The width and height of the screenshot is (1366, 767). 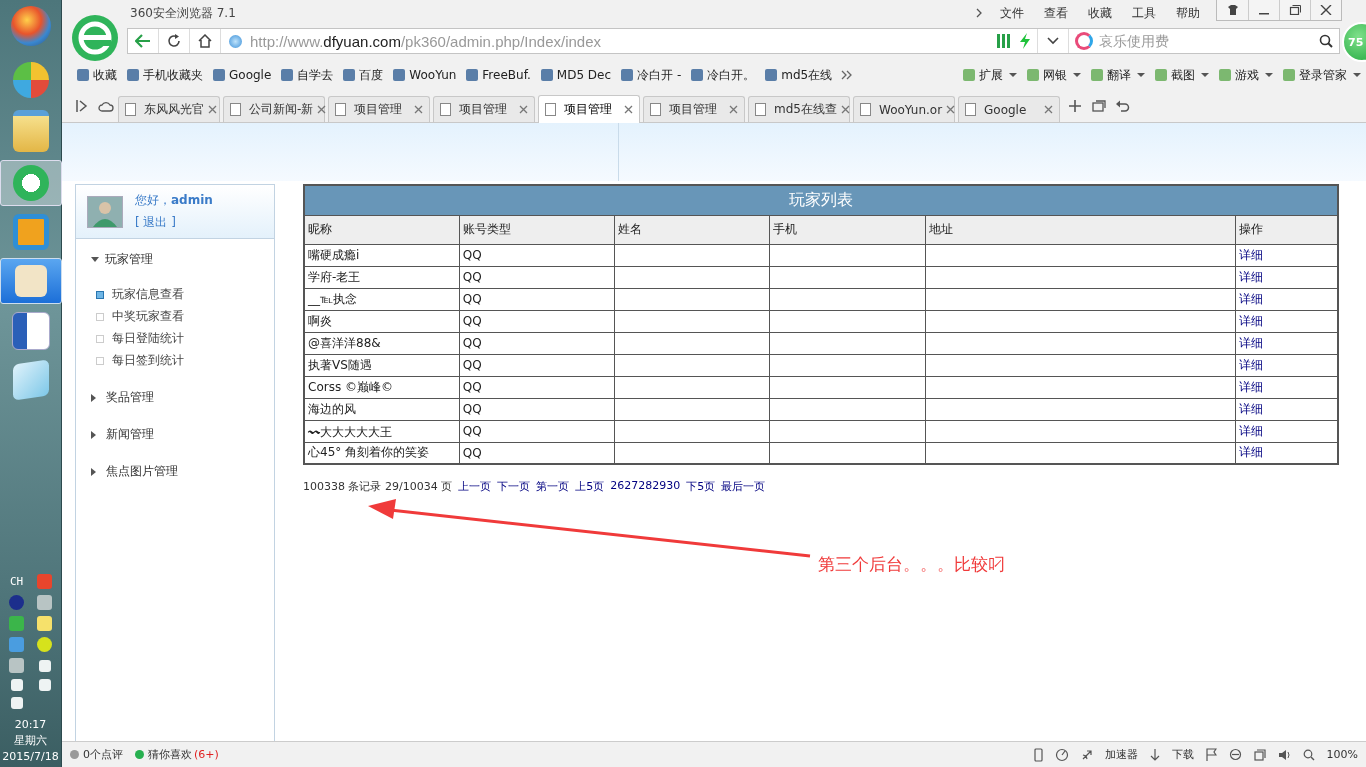 I want to click on table-cell: 〰大大大大大王, so click(x=382, y=431).